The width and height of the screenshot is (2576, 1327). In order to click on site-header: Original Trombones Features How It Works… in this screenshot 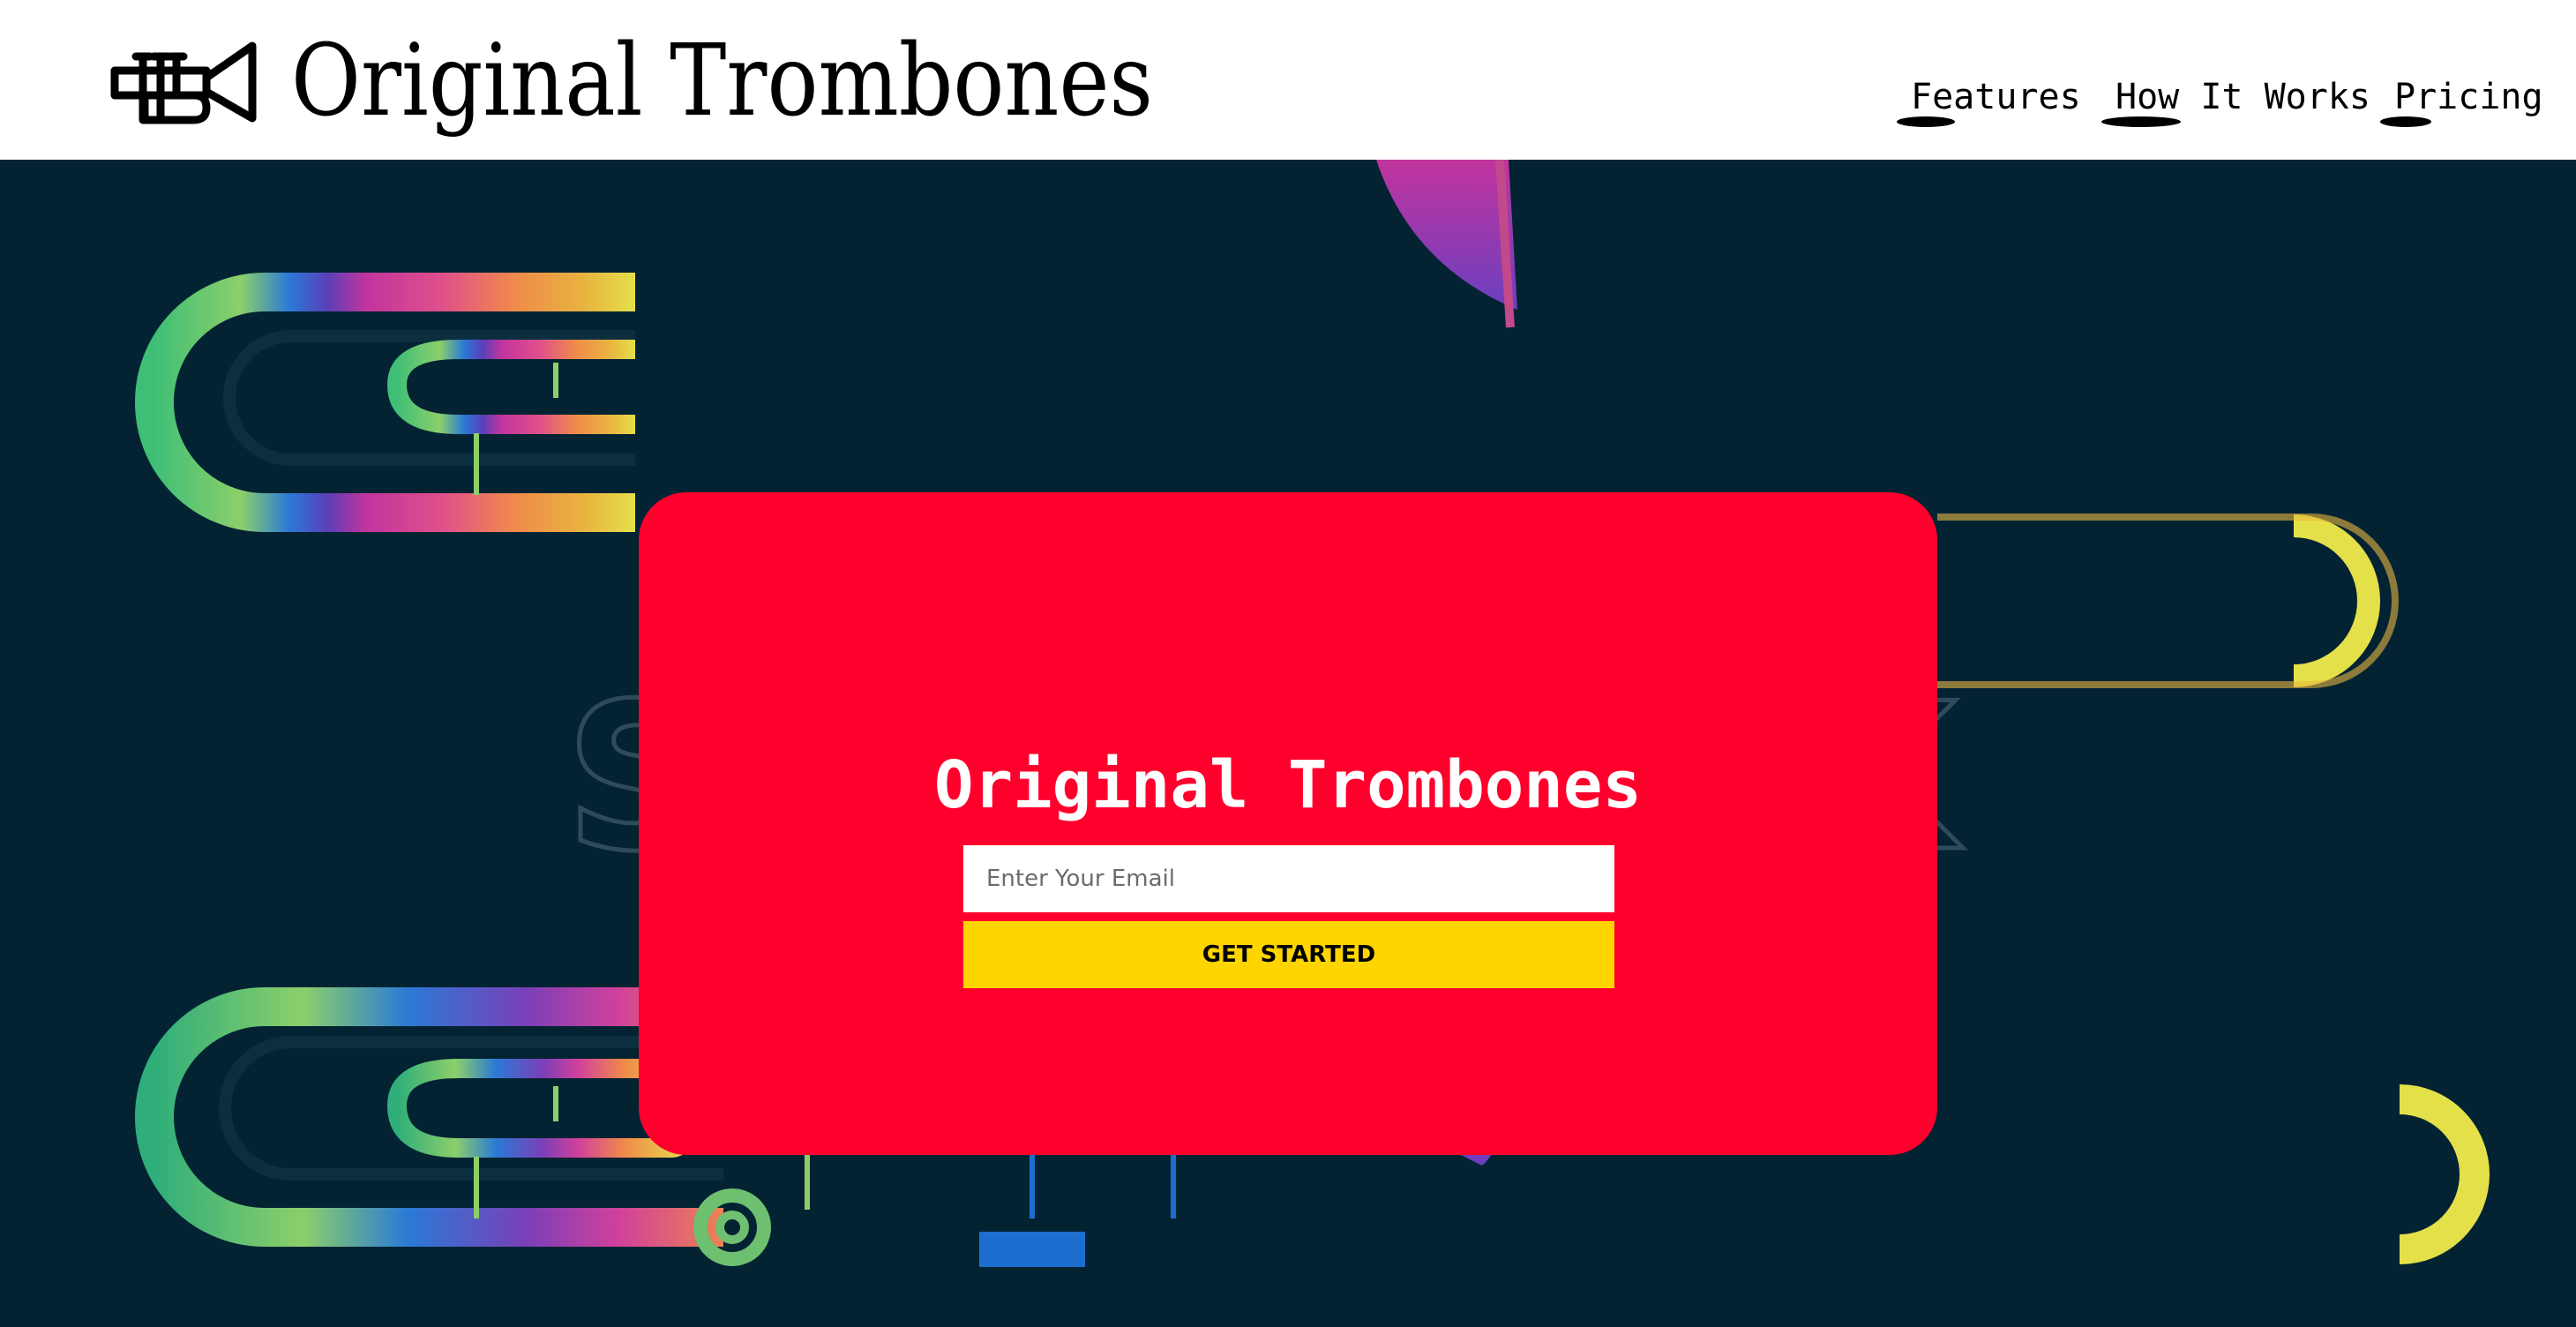, I will do `click(1288, 80)`.